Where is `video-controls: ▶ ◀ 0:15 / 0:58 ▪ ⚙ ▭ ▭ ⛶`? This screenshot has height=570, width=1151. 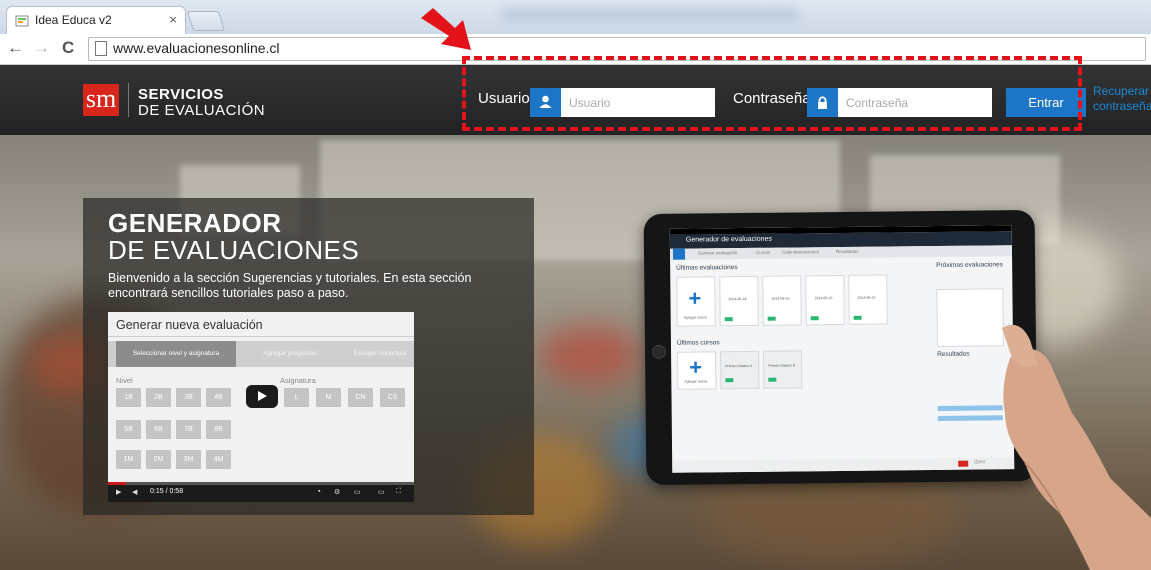 video-controls: ▶ ◀ 0:15 / 0:58 ▪ ⚙ ▭ ▭ ⛶ is located at coordinates (261, 492).